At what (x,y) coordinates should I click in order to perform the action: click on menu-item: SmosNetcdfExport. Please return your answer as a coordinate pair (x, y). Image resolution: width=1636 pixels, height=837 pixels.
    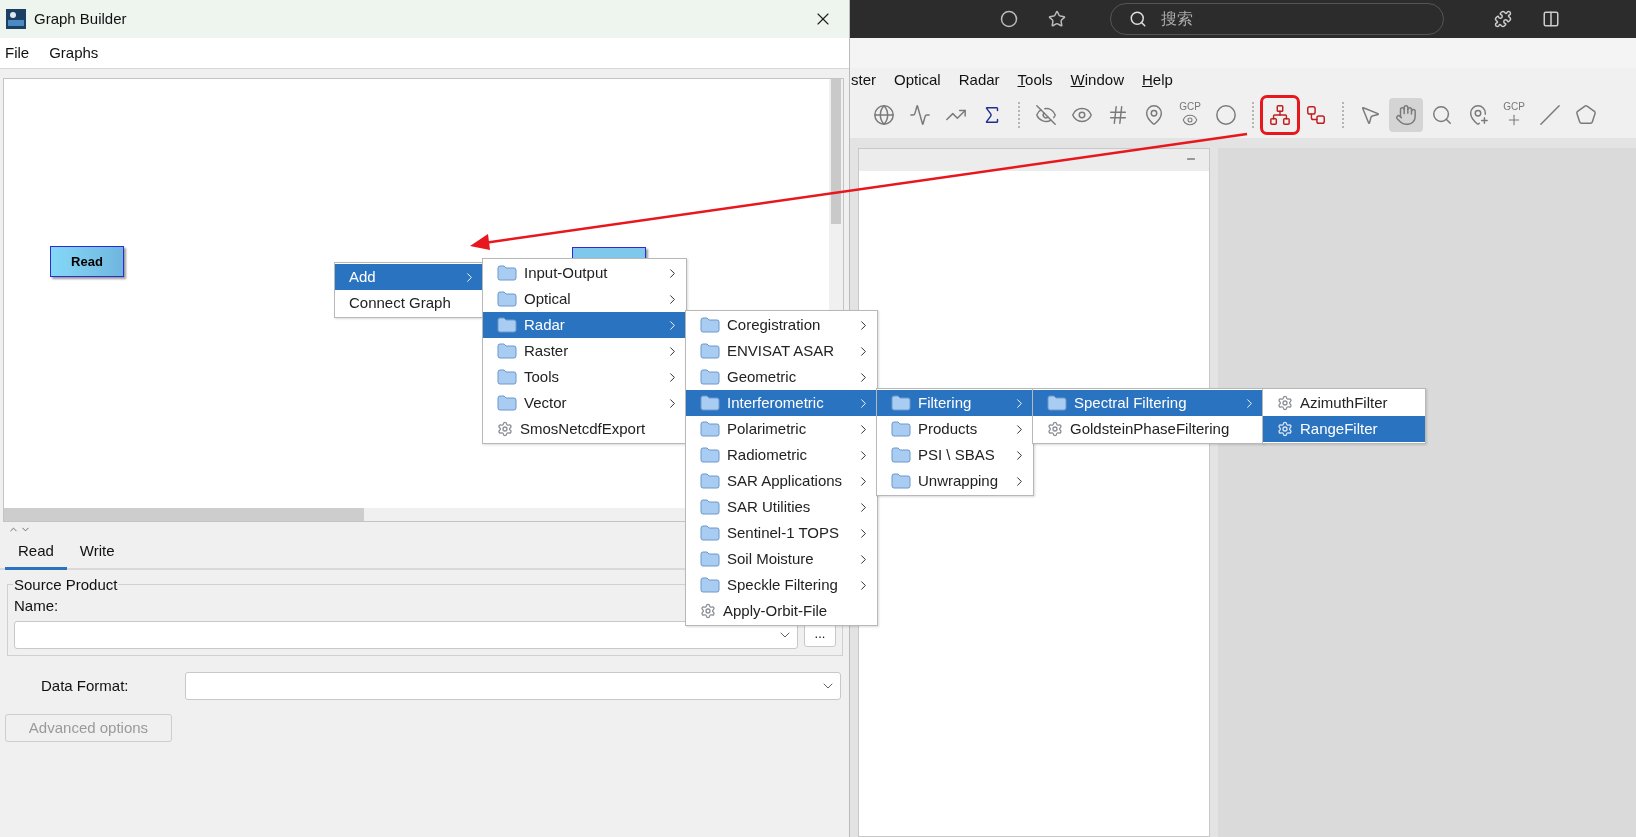
    Looking at the image, I should click on (584, 429).